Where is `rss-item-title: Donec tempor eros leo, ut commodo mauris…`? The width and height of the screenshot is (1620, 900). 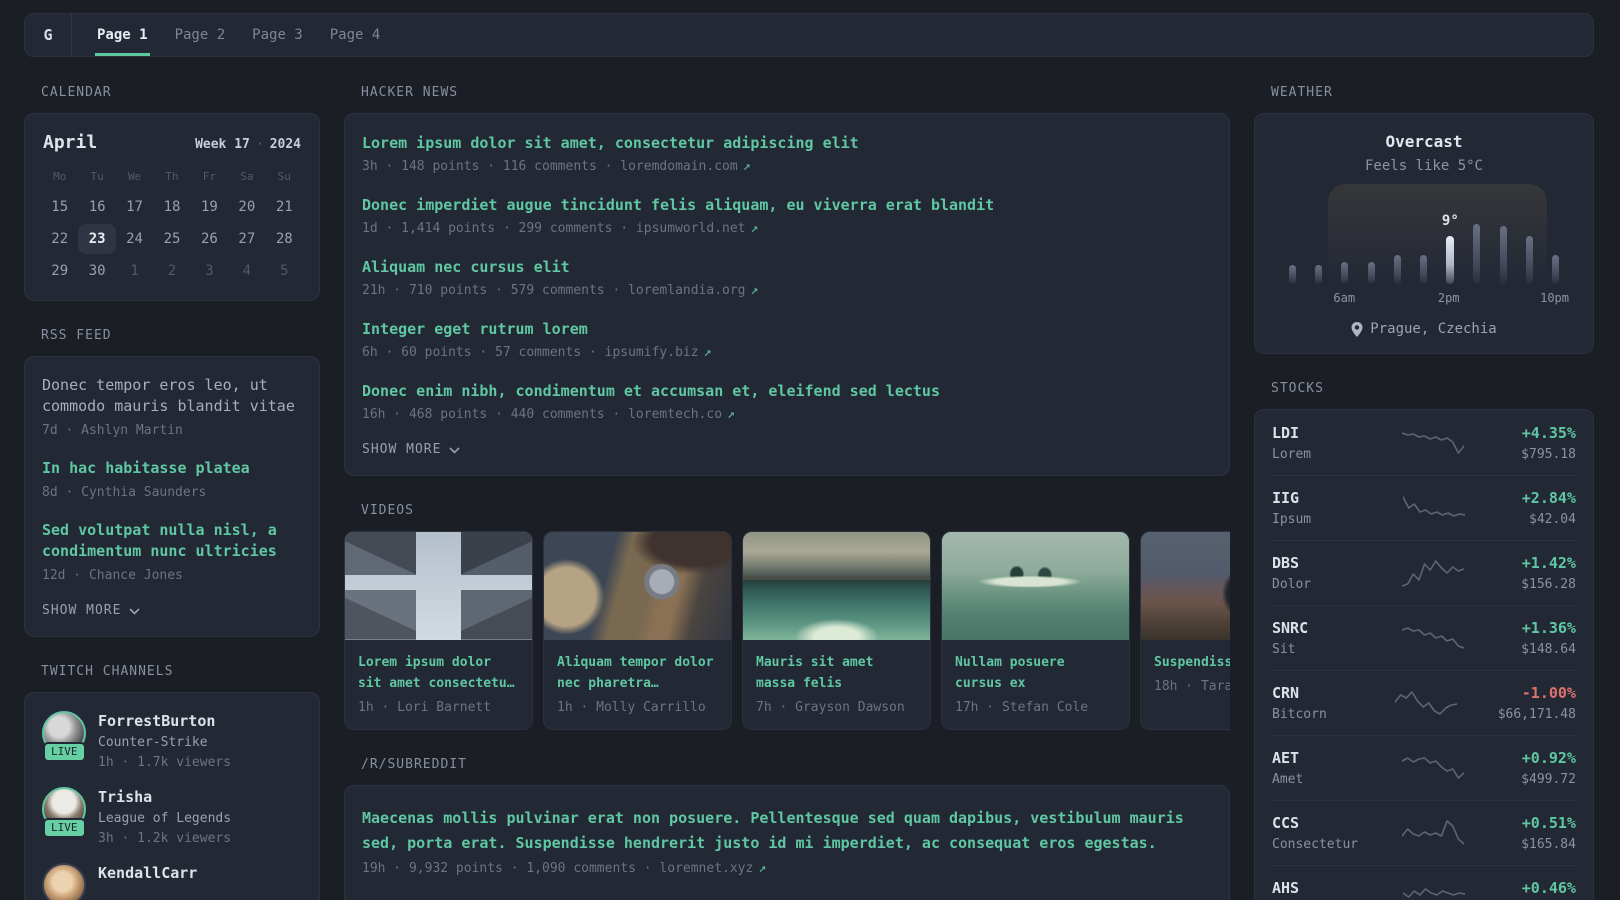 rss-item-title: Donec tempor eros leo, ut commodo mauris… is located at coordinates (172, 396).